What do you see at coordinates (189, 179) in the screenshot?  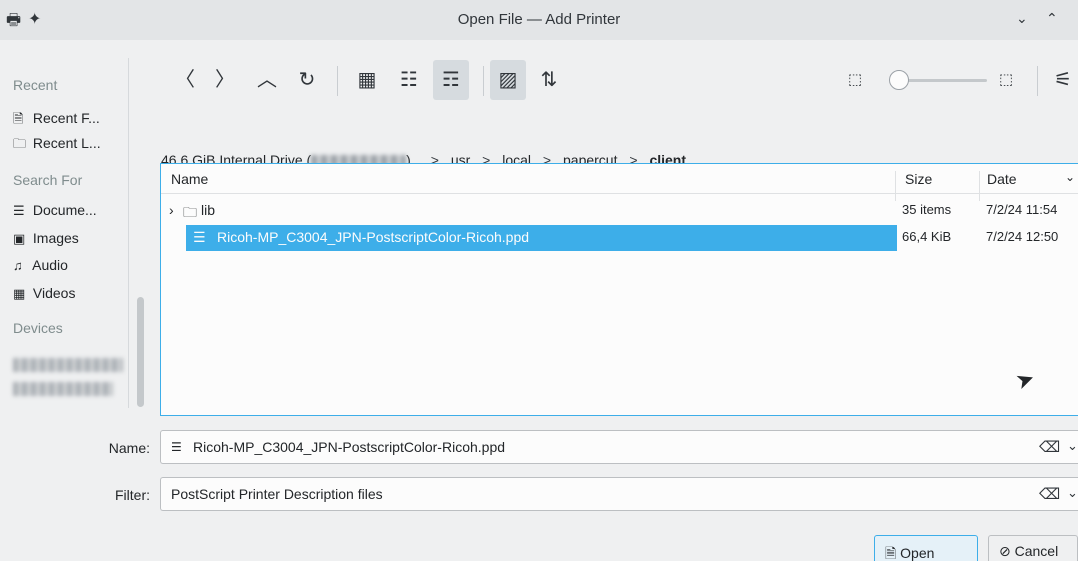 I see `column-header-name: Name` at bounding box center [189, 179].